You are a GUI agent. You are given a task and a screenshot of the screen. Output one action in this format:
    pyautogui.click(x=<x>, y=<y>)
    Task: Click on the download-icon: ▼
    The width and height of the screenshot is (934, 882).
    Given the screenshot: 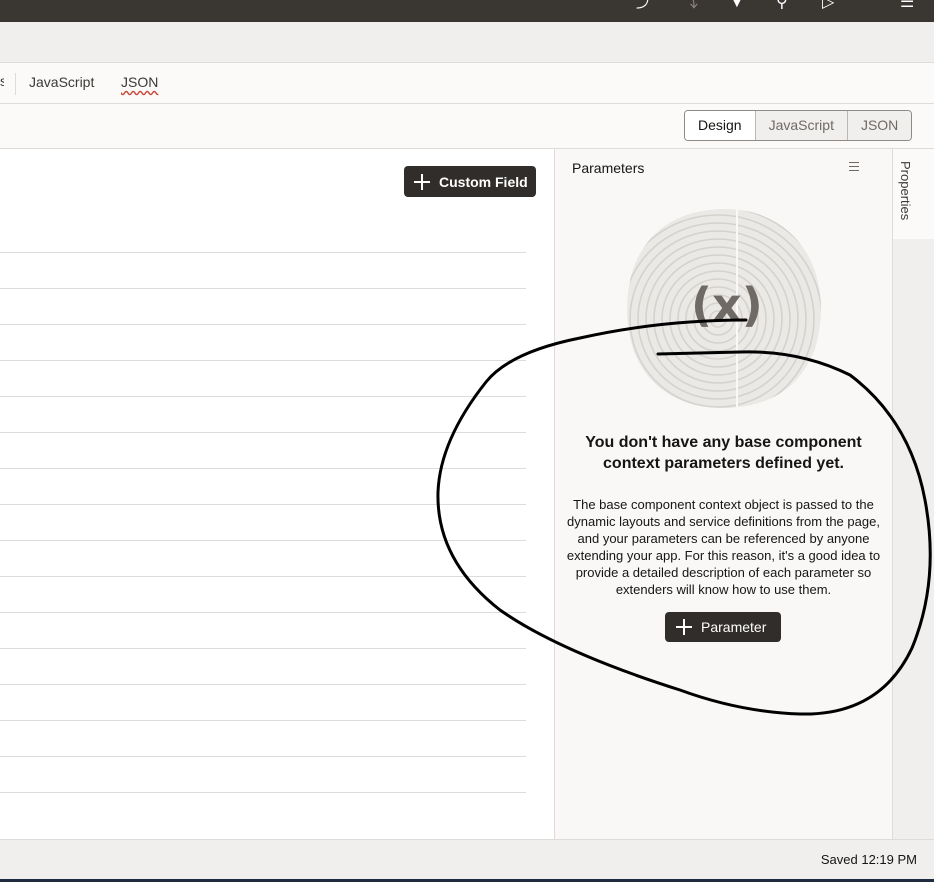 What is the action you would take?
    pyautogui.click(x=737, y=5)
    